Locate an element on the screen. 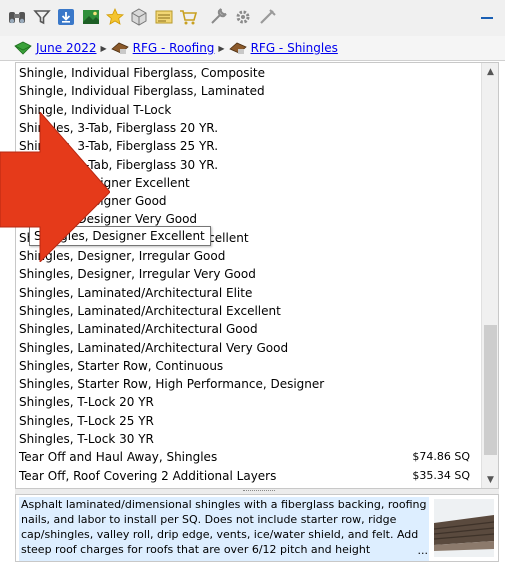  scroll-thumb is located at coordinates (490, 390).